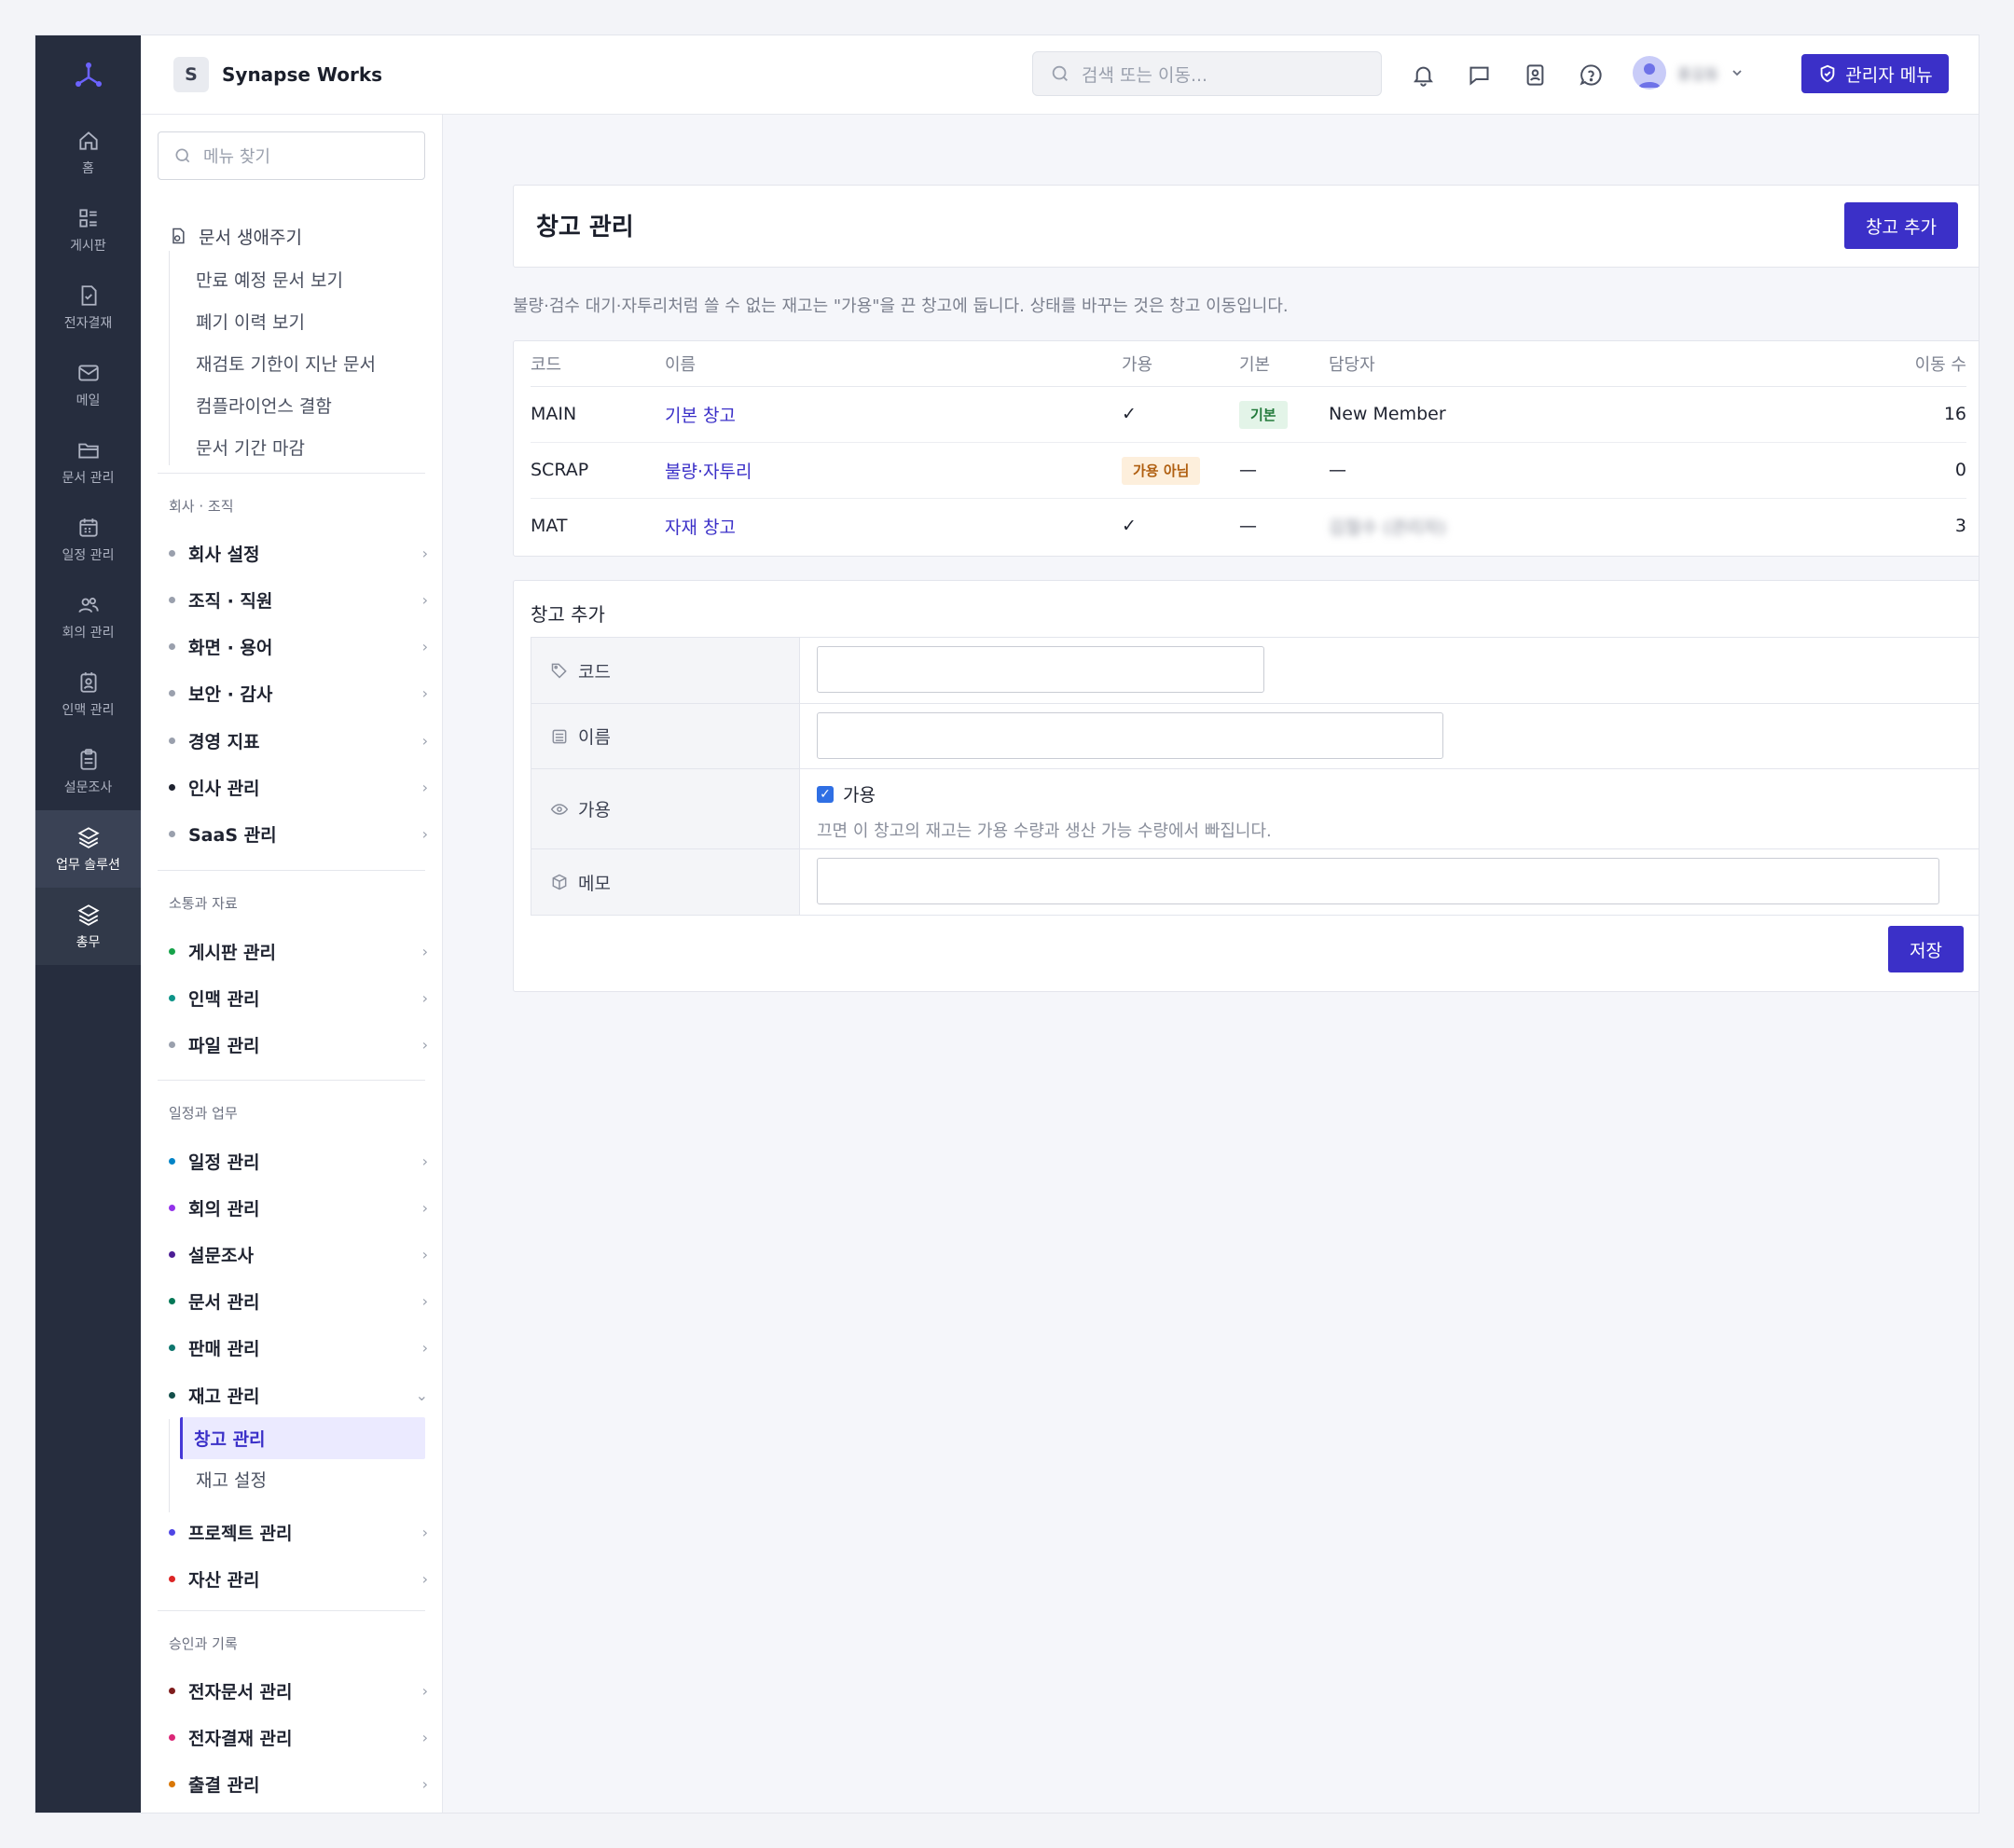 This screenshot has width=2014, height=1848. I want to click on rail-item-label: 일정 관리, so click(88, 555).